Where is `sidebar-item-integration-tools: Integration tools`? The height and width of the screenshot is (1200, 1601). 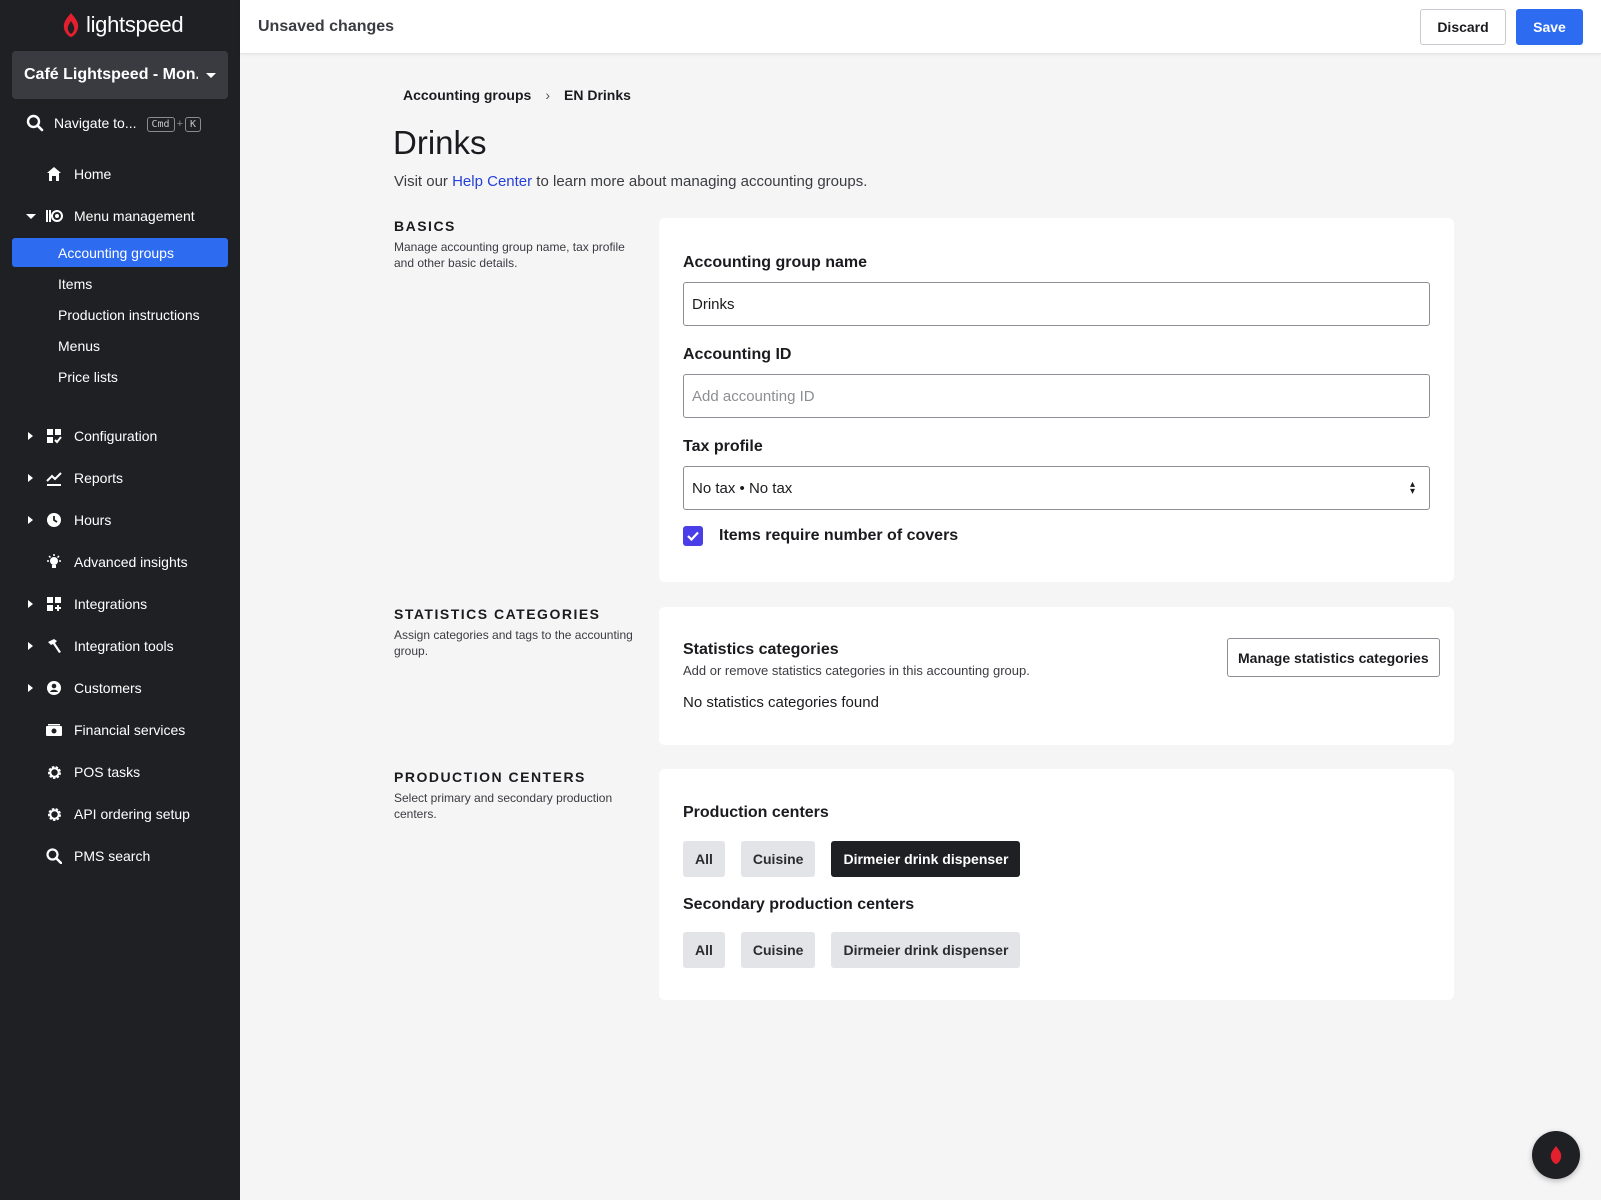 sidebar-item-integration-tools: Integration tools is located at coordinates (120, 646).